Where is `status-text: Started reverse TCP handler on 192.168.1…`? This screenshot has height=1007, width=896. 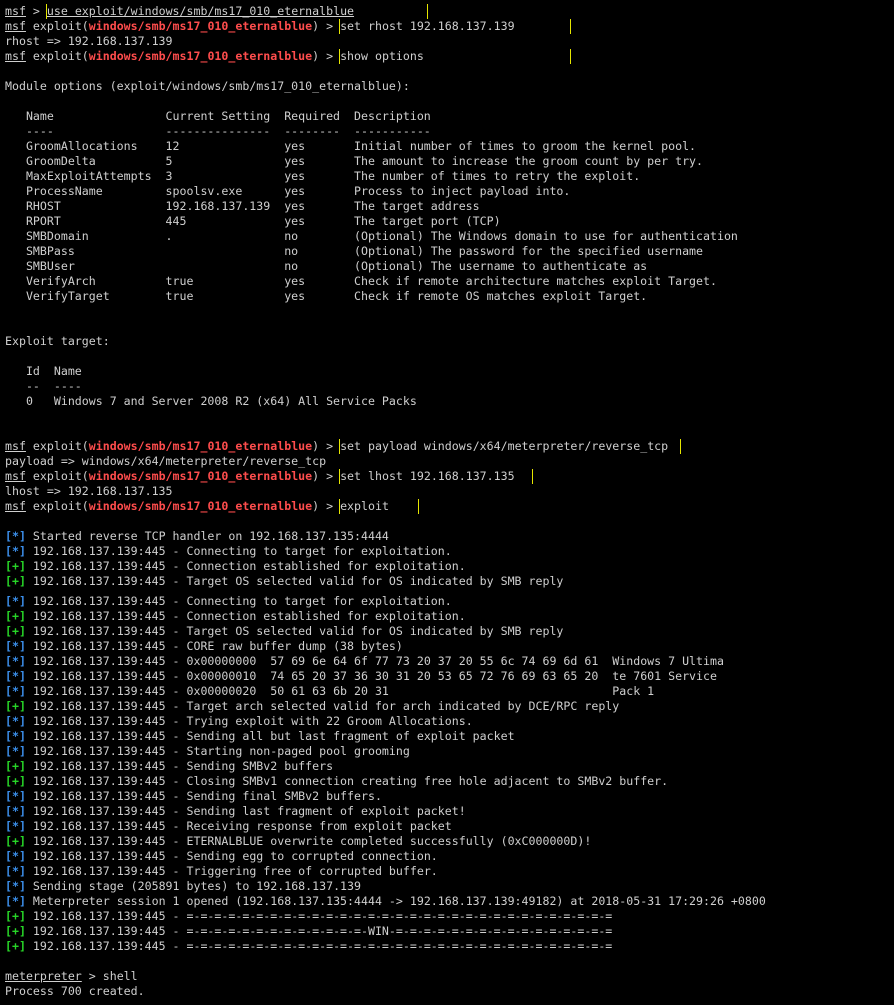
status-text: Started reverse TCP handler on 192.168.1… is located at coordinates (207, 536).